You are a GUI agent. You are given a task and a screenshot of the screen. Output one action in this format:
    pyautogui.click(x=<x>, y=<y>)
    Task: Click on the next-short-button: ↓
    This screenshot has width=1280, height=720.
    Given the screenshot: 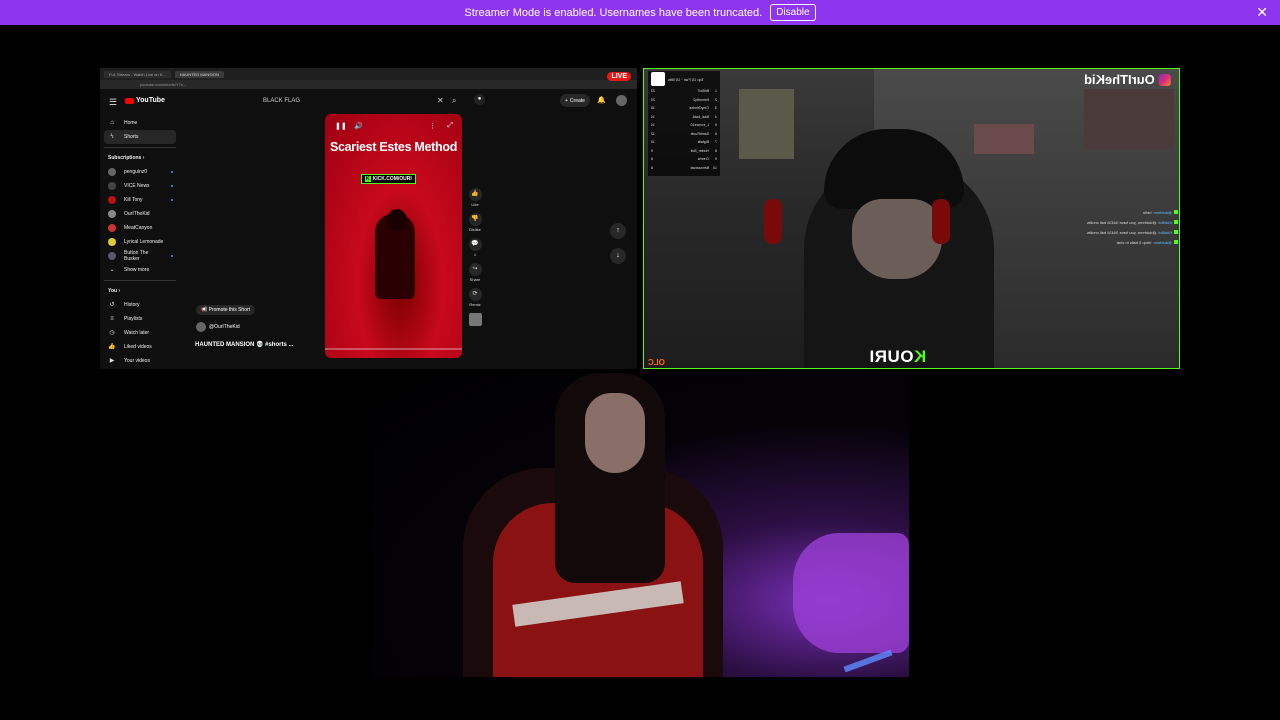 What is the action you would take?
    pyautogui.click(x=618, y=256)
    